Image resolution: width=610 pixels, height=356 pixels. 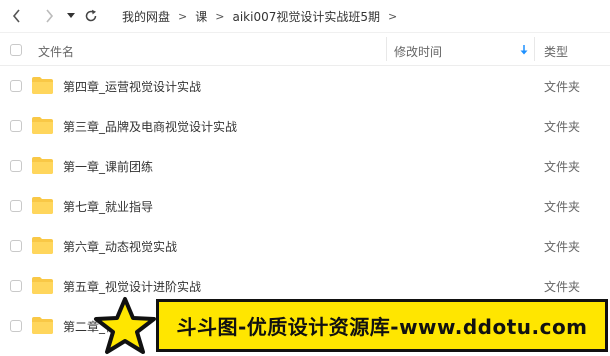 What do you see at coordinates (16, 50) in the screenshot?
I see `select-all-checkbox` at bounding box center [16, 50].